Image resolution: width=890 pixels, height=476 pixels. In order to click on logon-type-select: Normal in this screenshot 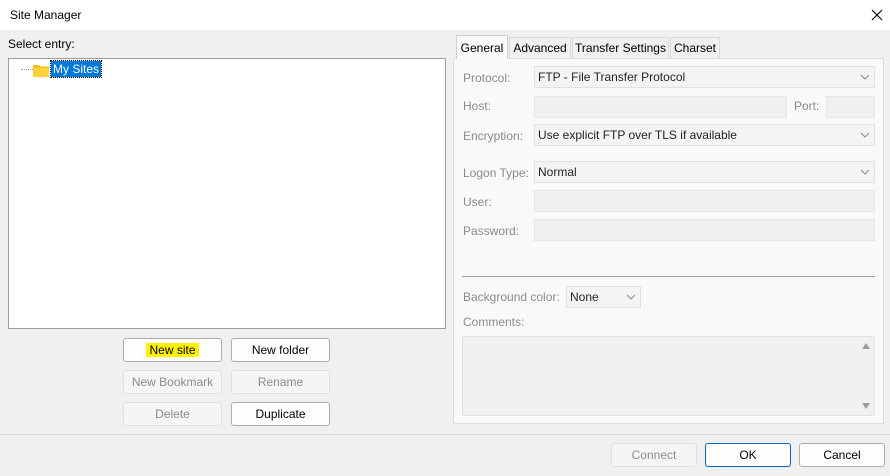, I will do `click(704, 172)`.